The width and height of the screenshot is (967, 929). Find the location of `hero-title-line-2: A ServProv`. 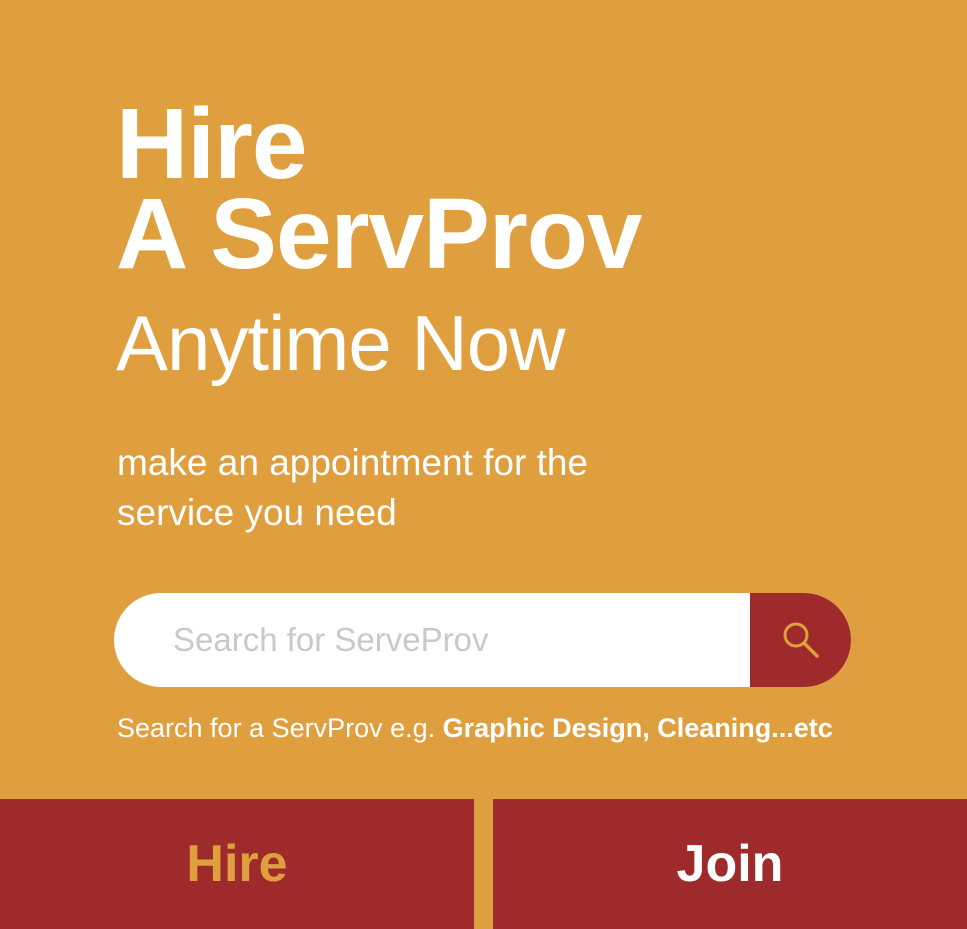

hero-title-line-2: A ServProv is located at coordinates (379, 234).